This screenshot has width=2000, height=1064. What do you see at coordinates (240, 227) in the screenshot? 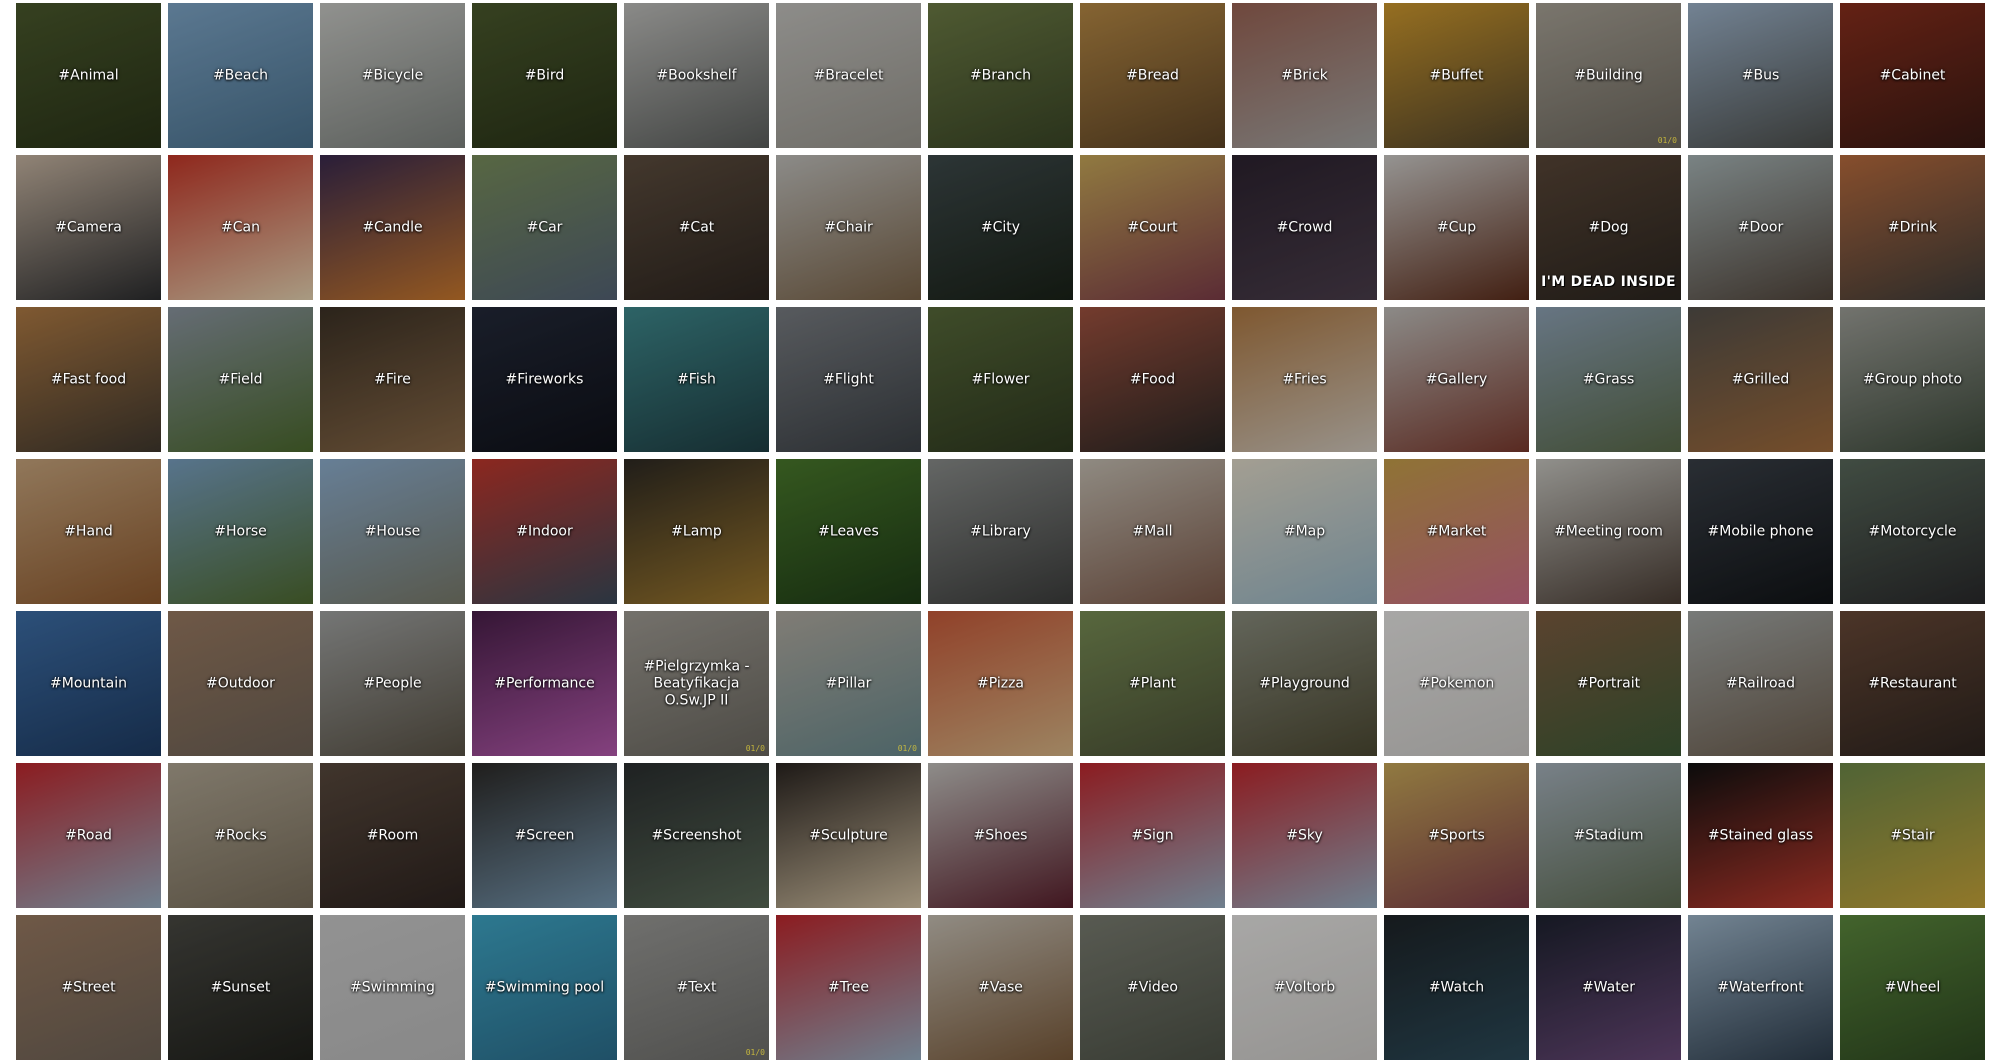
I see `gallery-tile: #Can` at bounding box center [240, 227].